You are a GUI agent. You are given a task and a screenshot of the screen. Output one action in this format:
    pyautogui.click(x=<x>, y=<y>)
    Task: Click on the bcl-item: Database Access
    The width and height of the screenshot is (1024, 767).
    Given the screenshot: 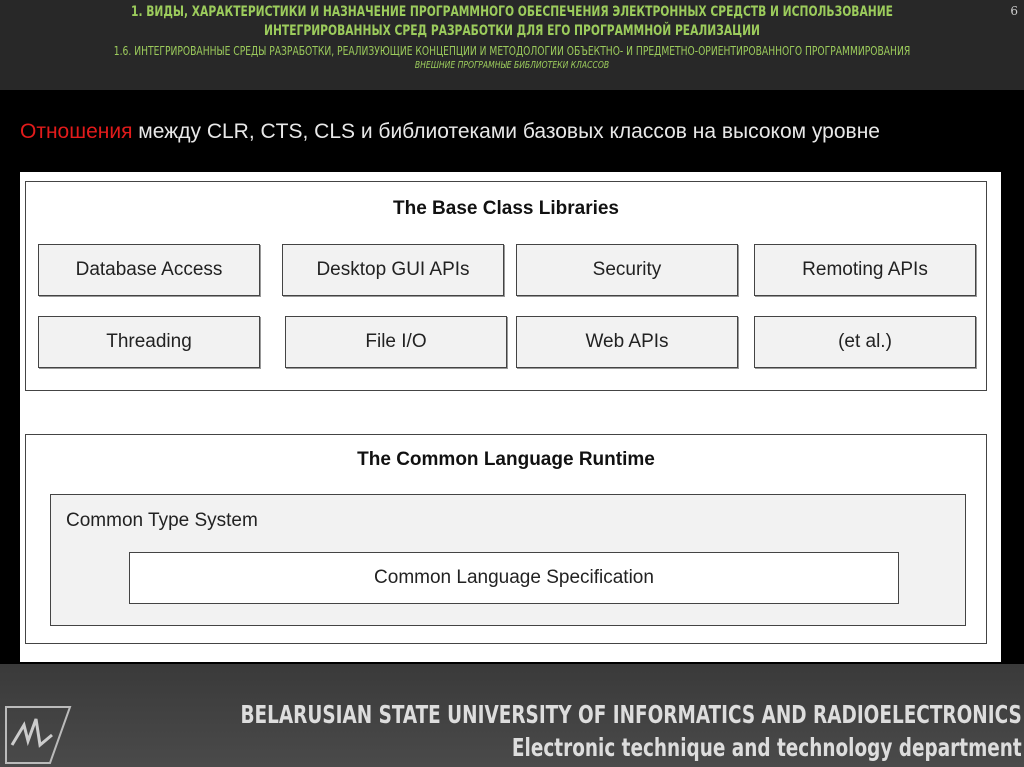 What is the action you would take?
    pyautogui.click(x=149, y=270)
    